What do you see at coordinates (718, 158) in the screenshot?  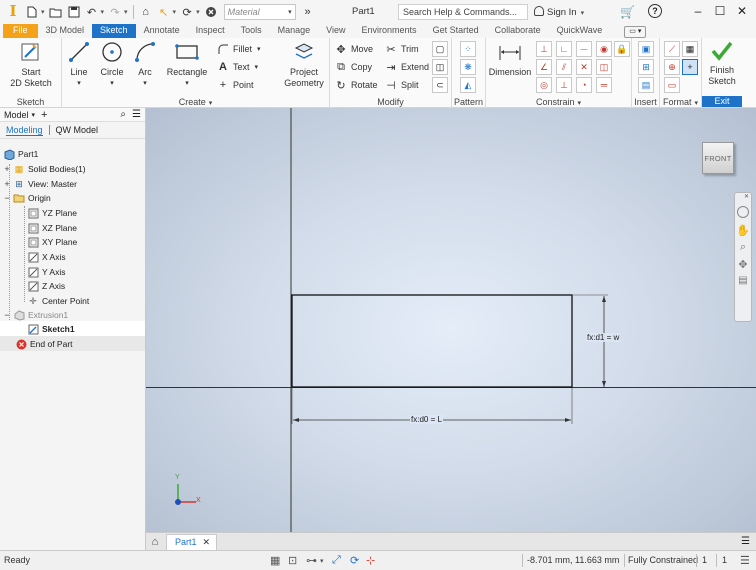 I see `viewcube: FRONT` at bounding box center [718, 158].